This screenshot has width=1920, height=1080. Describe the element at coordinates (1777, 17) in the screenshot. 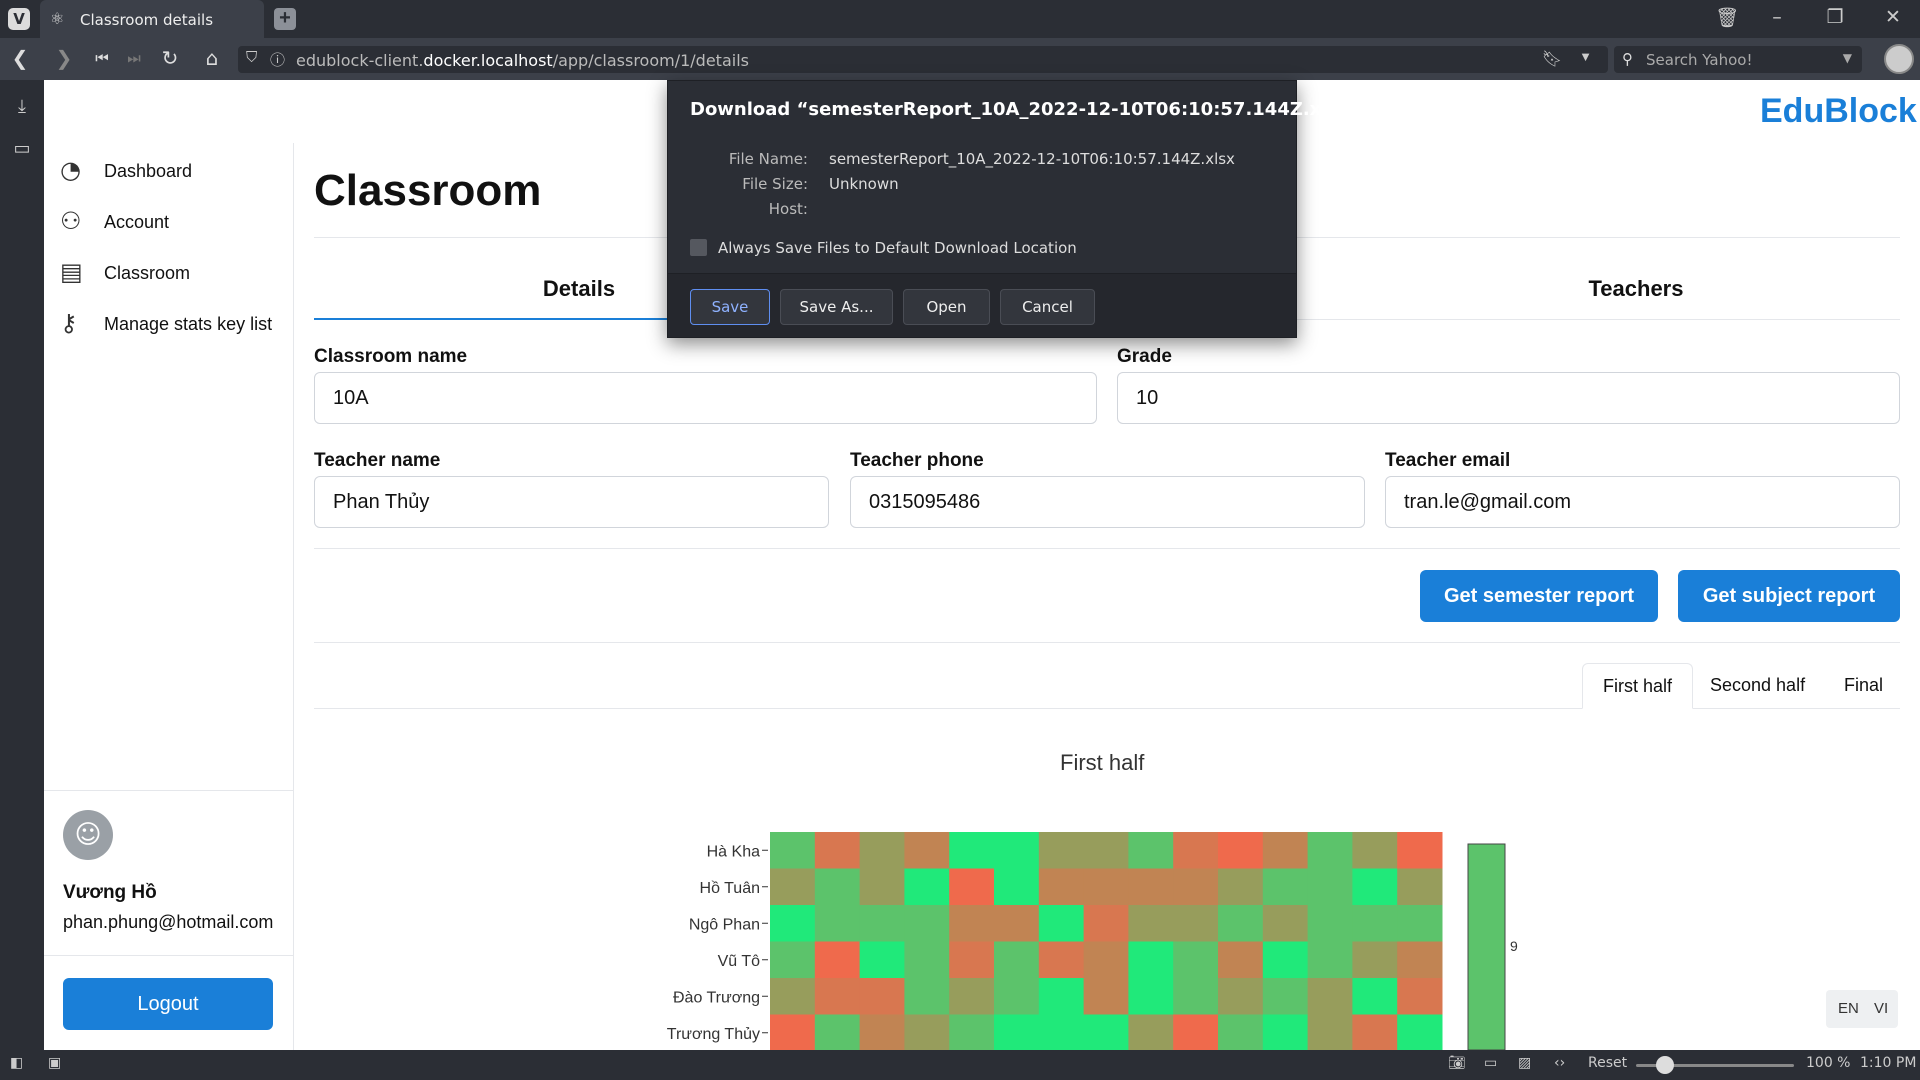

I see `minimize-icon: –` at that location.